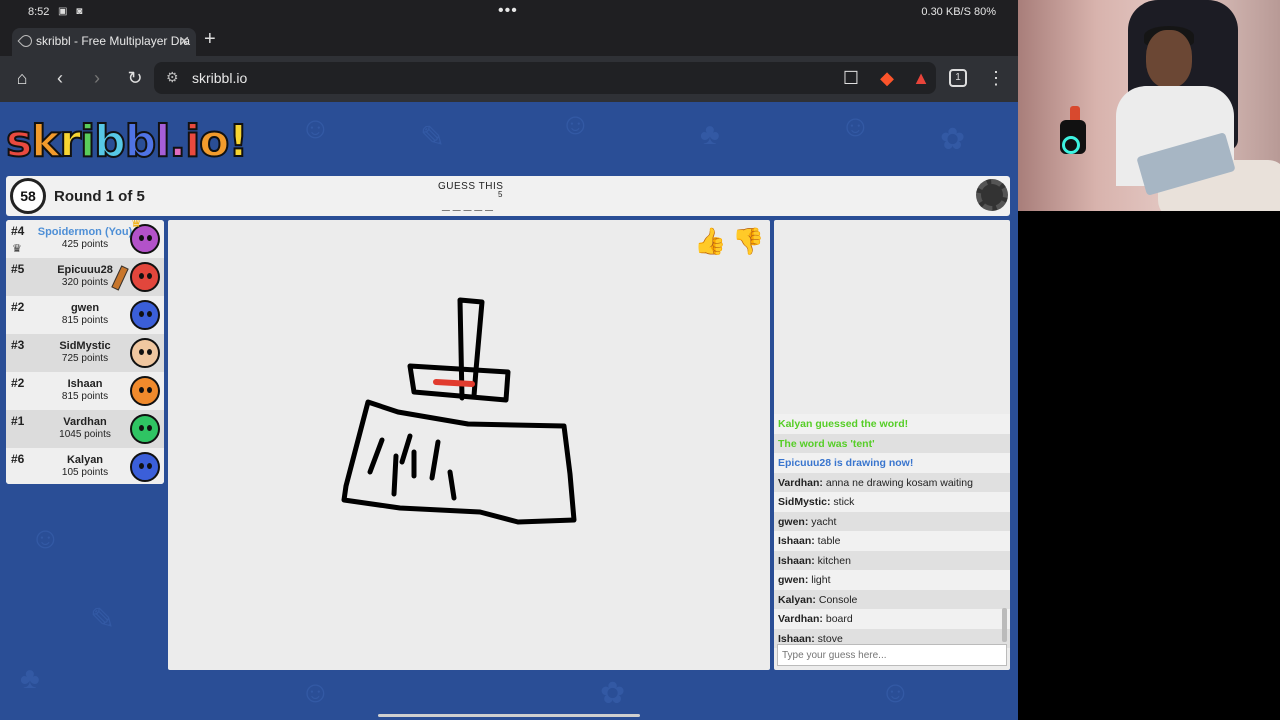  What do you see at coordinates (828, 638) in the screenshot?
I see `chat-text: stove` at bounding box center [828, 638].